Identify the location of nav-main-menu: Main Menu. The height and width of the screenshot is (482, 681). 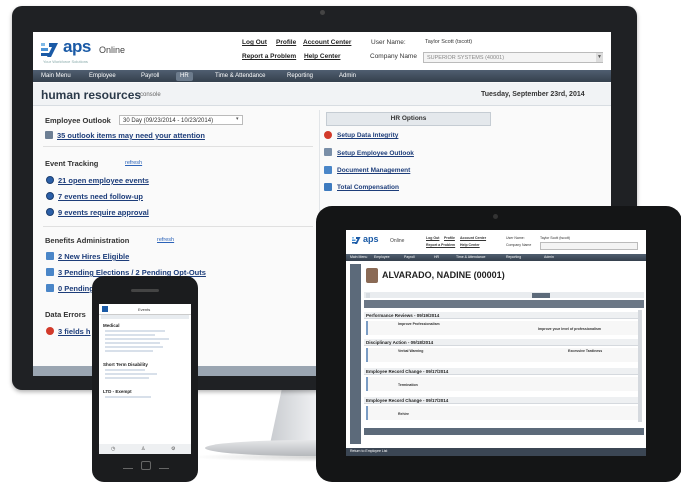
(56, 76).